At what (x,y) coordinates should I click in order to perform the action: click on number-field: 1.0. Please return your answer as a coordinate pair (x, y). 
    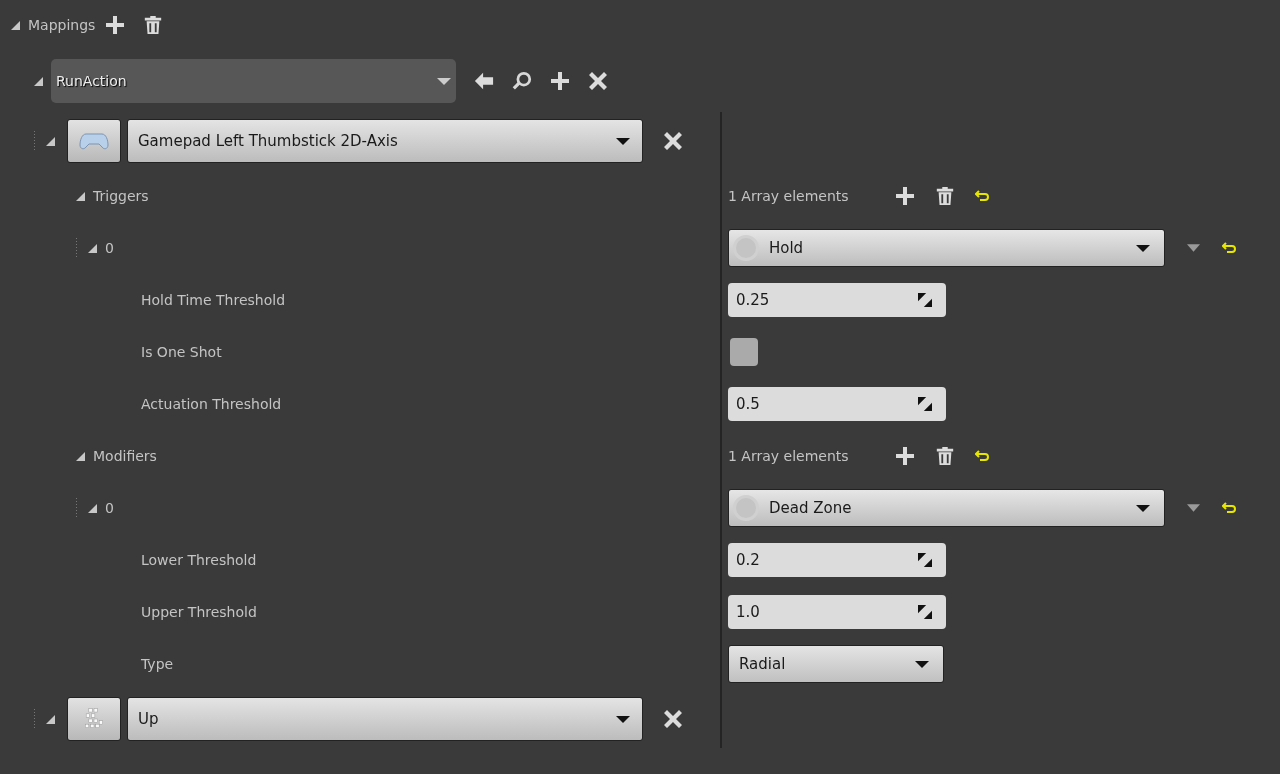
    Looking at the image, I should click on (837, 612).